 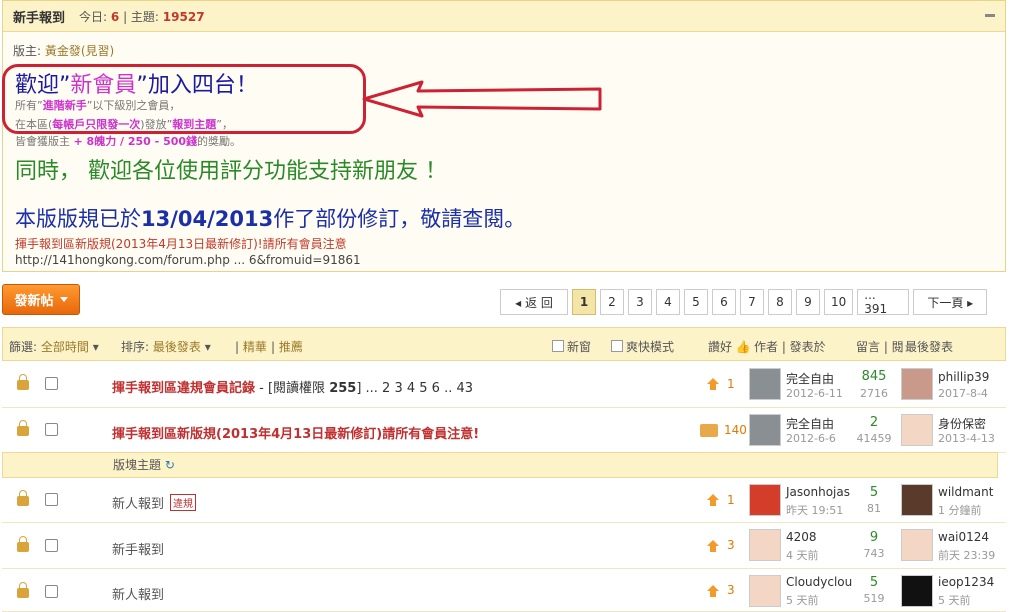 What do you see at coordinates (54, 346) in the screenshot?
I see `time-filter: 篩選: 全部時間 ▾` at bounding box center [54, 346].